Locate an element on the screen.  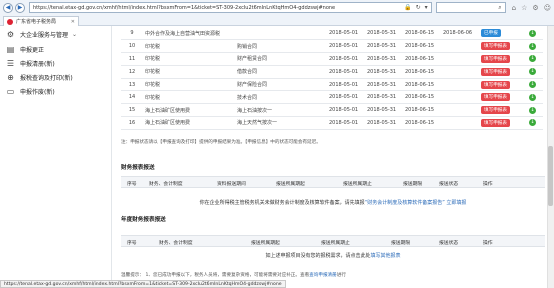
column-header: 财务、会计制度 is located at coordinates (166, 184).